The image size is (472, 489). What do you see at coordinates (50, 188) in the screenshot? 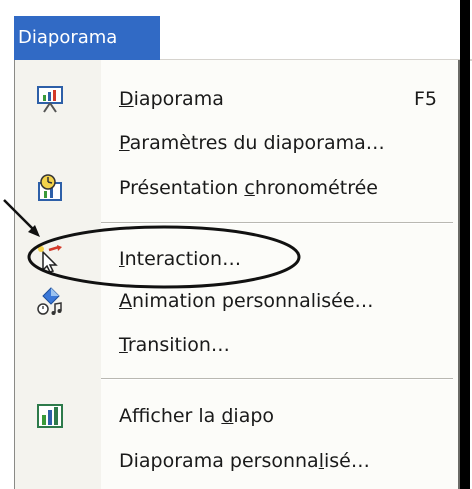
I see `rehearse-timings-clock-icon` at bounding box center [50, 188].